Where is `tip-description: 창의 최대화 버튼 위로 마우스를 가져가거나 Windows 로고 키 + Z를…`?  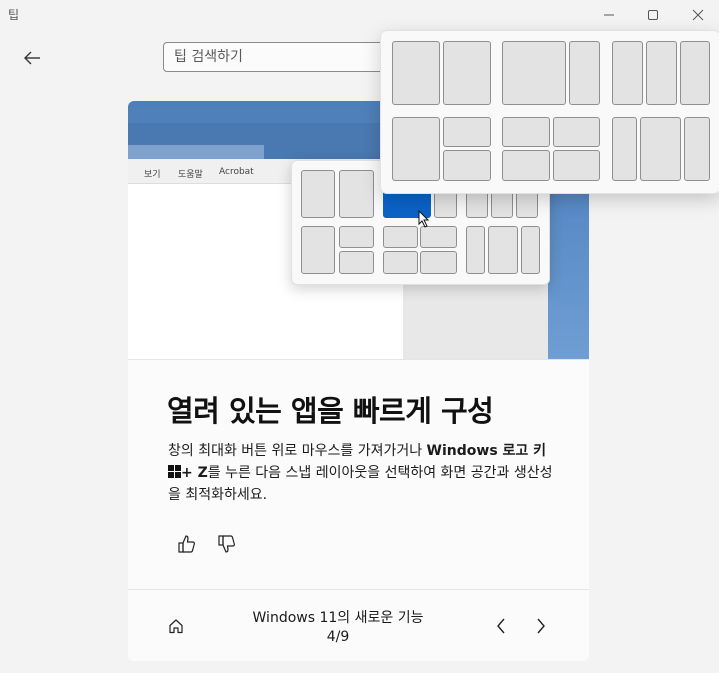
tip-description: 창의 최대화 버튼 위로 마우스를 가져가거나 Windows 로고 키 + Z를… is located at coordinates (363, 473).